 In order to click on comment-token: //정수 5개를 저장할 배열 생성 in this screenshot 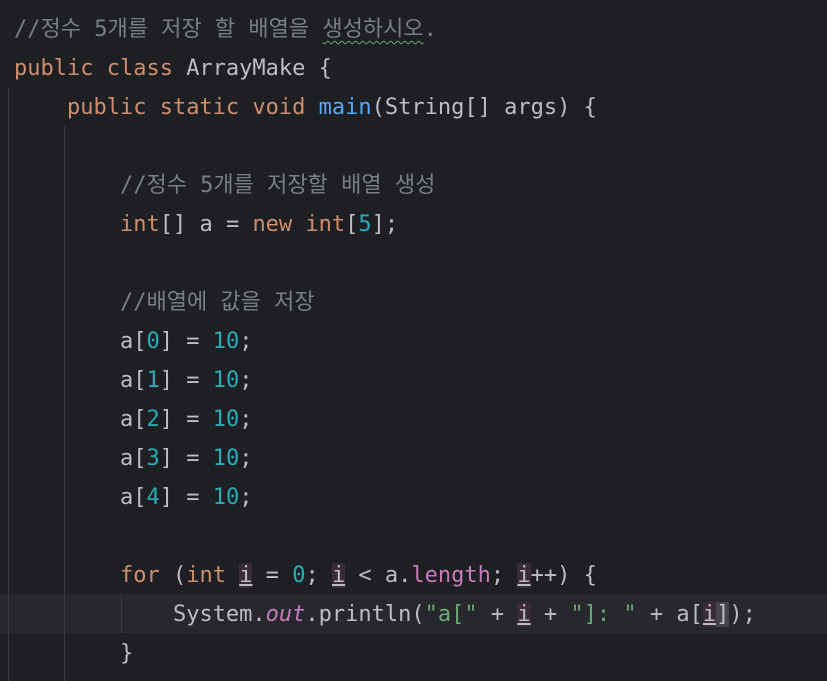, I will do `click(277, 185)`.